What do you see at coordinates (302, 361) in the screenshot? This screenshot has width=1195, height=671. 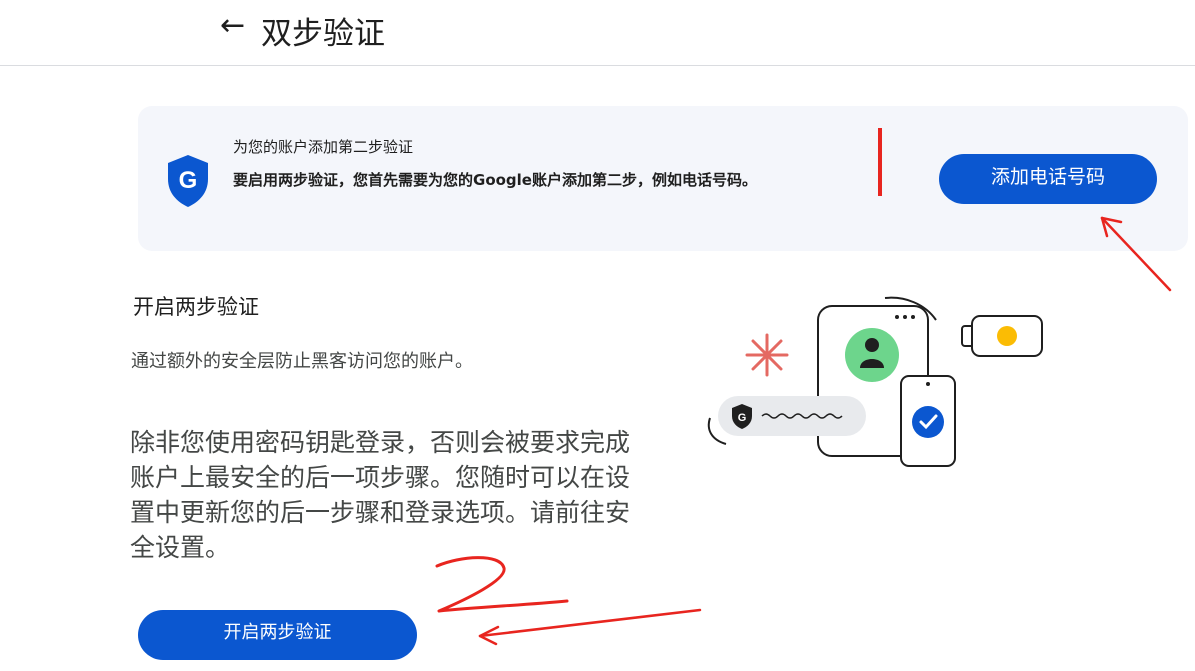 I see `section-description: 通过额外的安全层防止黑客访问您的账户。` at bounding box center [302, 361].